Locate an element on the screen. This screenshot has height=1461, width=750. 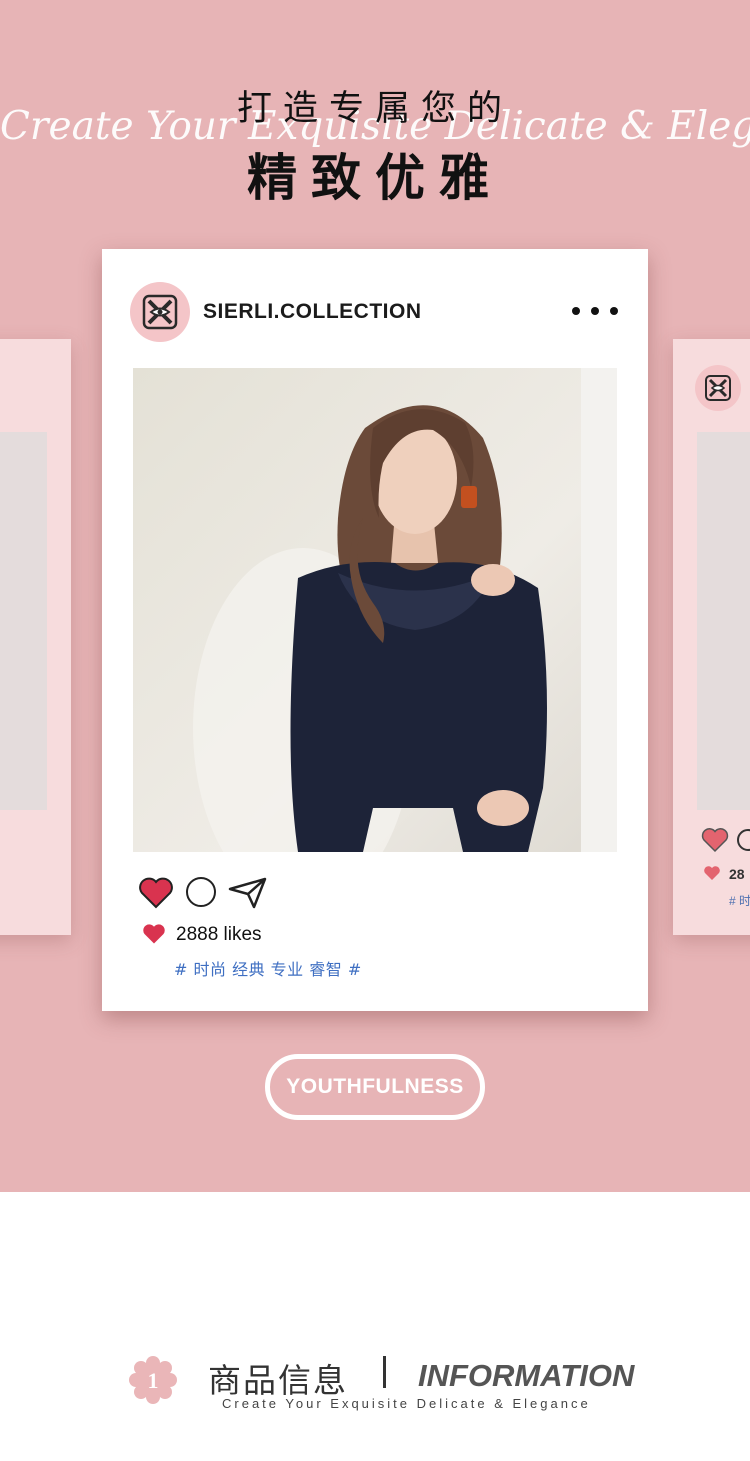
brand-avatar is located at coordinates (160, 312).